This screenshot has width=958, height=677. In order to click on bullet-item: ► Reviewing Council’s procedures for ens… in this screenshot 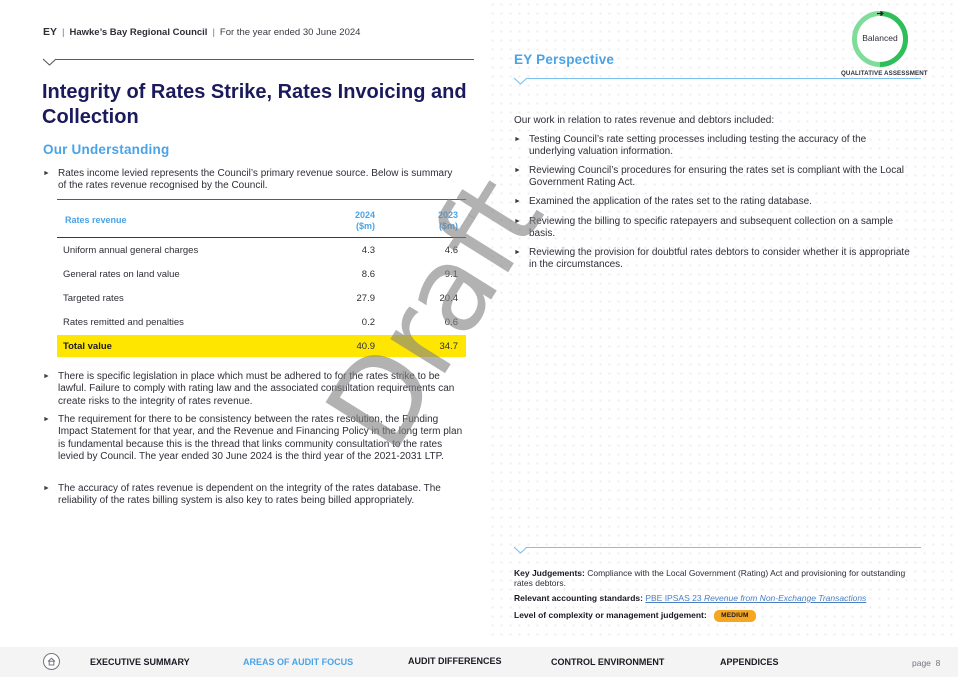, I will do `click(709, 177)`.